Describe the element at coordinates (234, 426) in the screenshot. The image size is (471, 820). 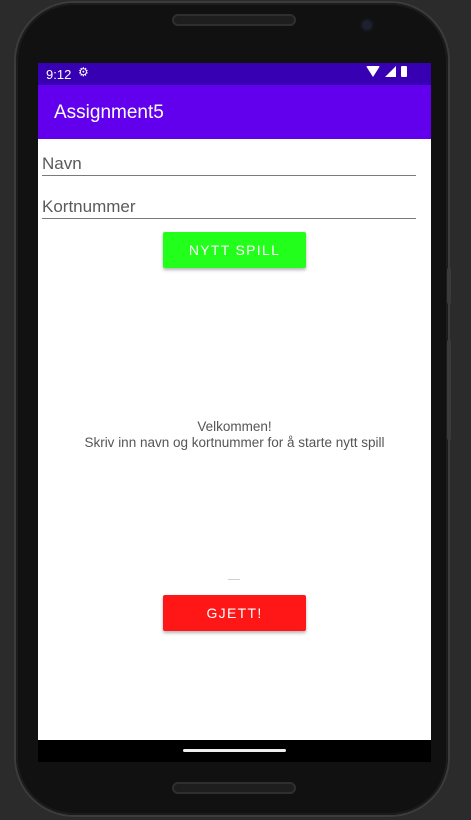
I see `welcome-line-1: Velkommen!` at that location.